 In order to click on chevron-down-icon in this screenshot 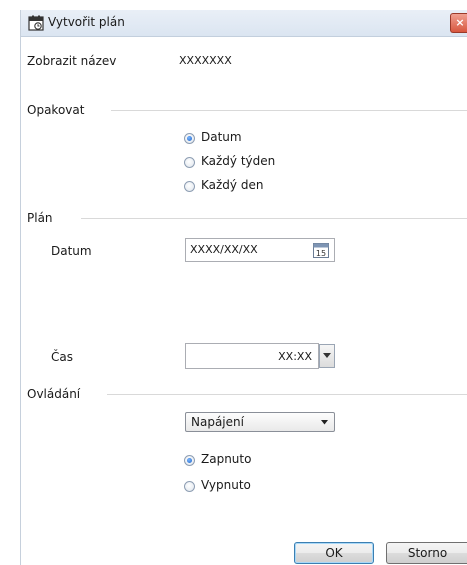, I will do `click(327, 355)`.